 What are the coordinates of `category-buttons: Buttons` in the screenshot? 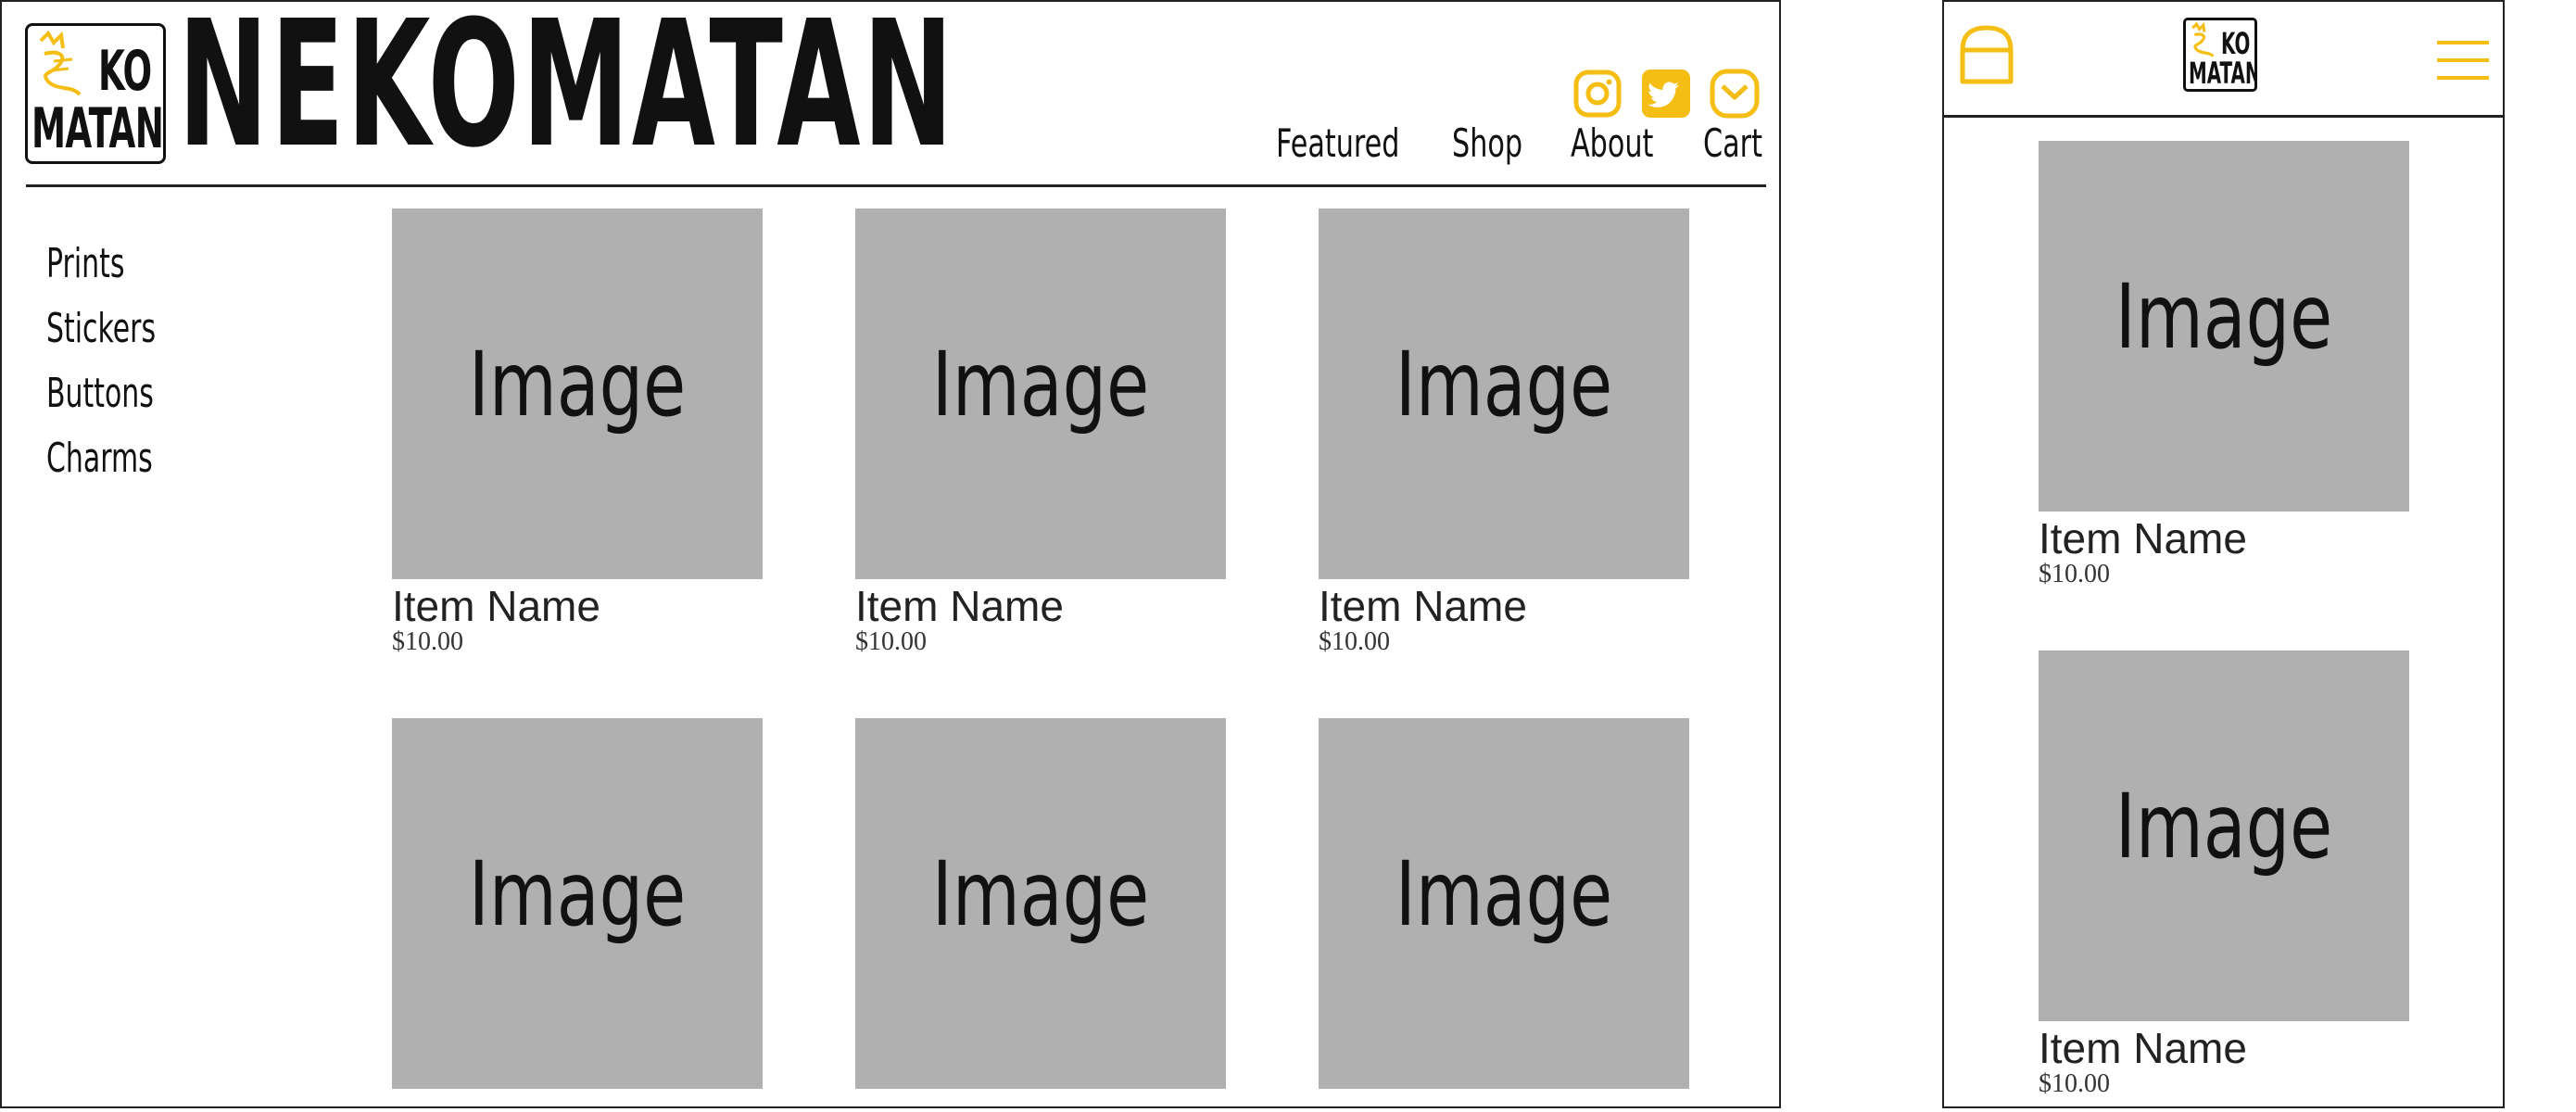 It's located at (100, 393).